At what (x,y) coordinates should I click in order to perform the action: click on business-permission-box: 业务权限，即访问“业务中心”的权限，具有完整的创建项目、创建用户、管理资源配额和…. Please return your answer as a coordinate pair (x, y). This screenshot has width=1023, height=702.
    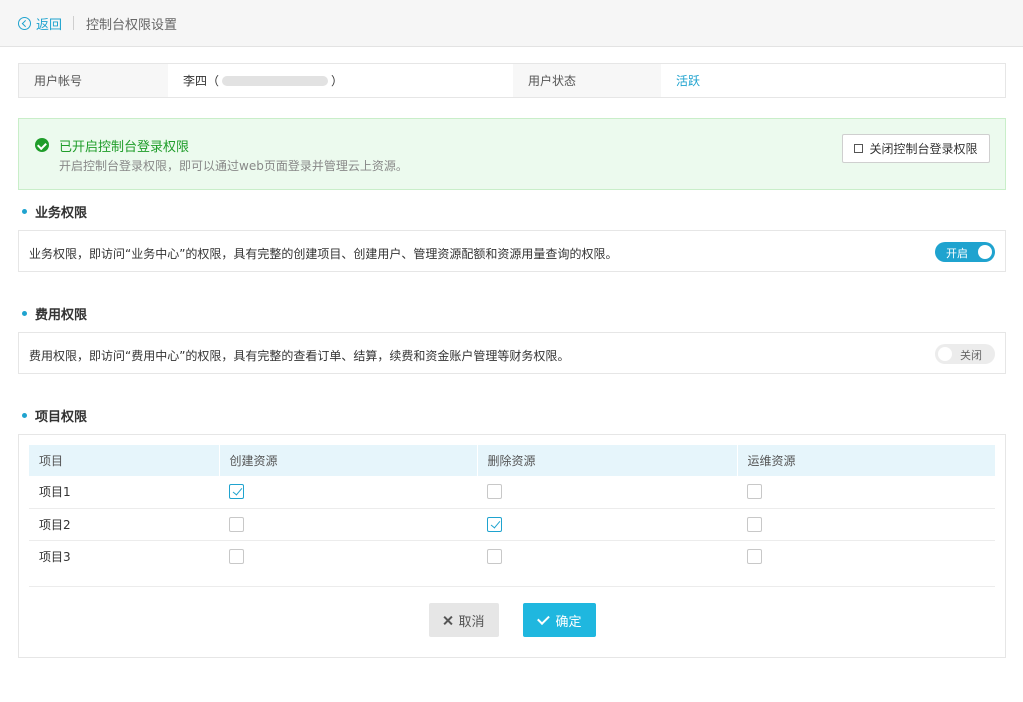
    Looking at the image, I should click on (512, 251).